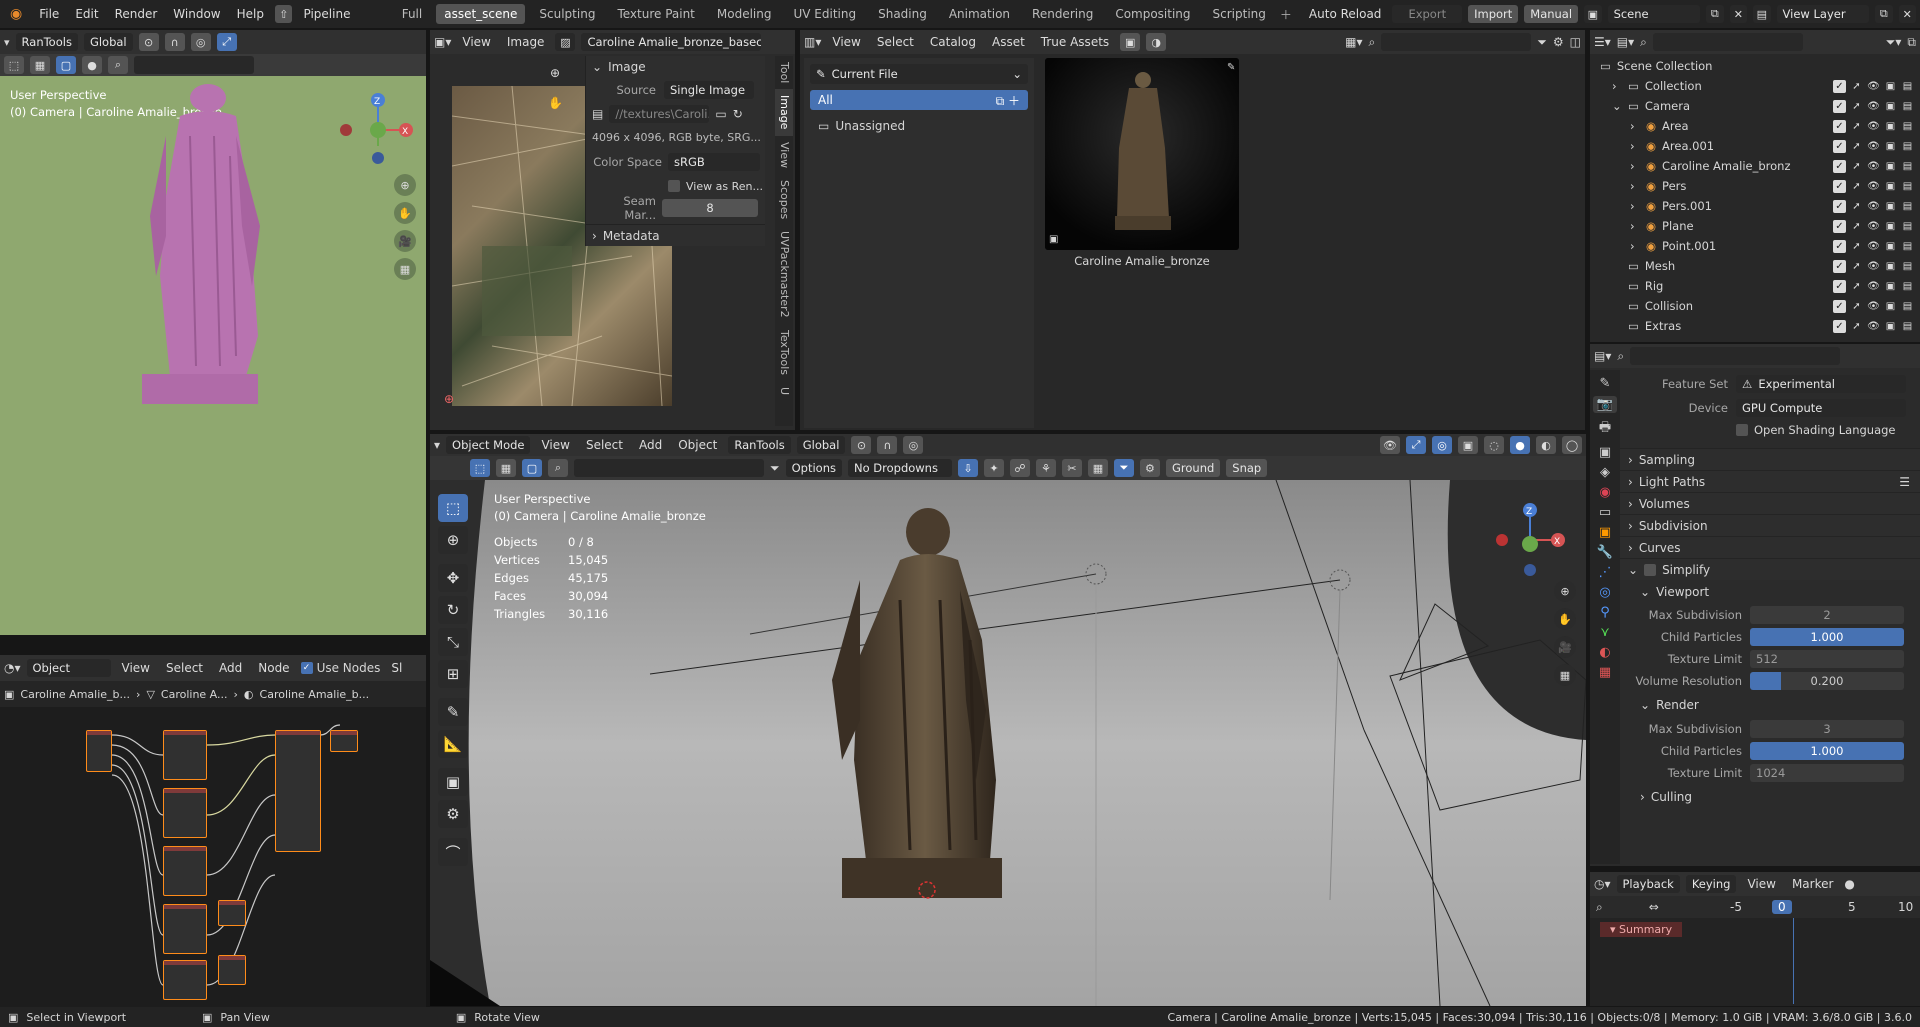 This screenshot has height=1027, width=1920. I want to click on main-grid-view-icon: ▦, so click(1565, 675).